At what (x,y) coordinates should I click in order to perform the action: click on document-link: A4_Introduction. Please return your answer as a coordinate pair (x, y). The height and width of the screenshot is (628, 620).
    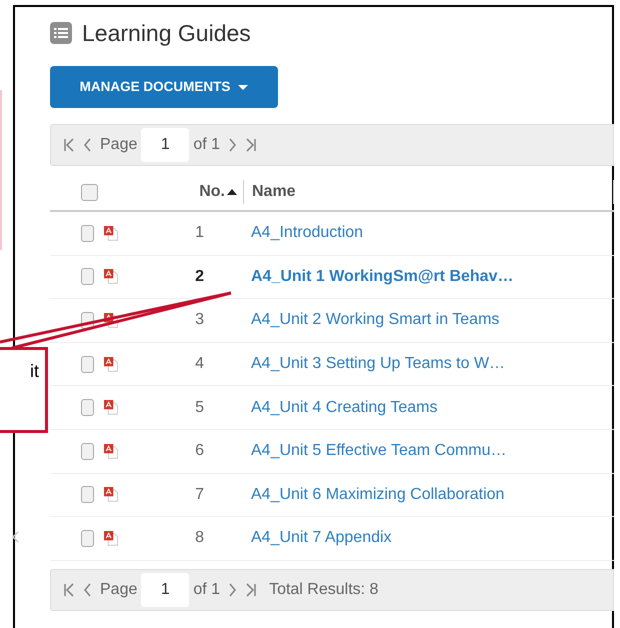
    Looking at the image, I should click on (307, 233).